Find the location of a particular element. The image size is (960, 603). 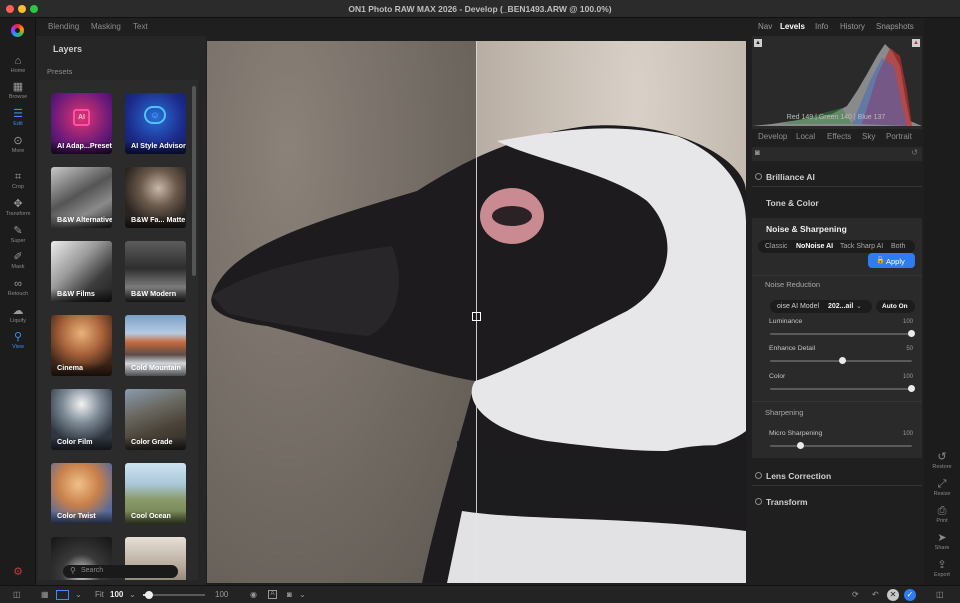

subtab-sky: Sky is located at coordinates (868, 136).